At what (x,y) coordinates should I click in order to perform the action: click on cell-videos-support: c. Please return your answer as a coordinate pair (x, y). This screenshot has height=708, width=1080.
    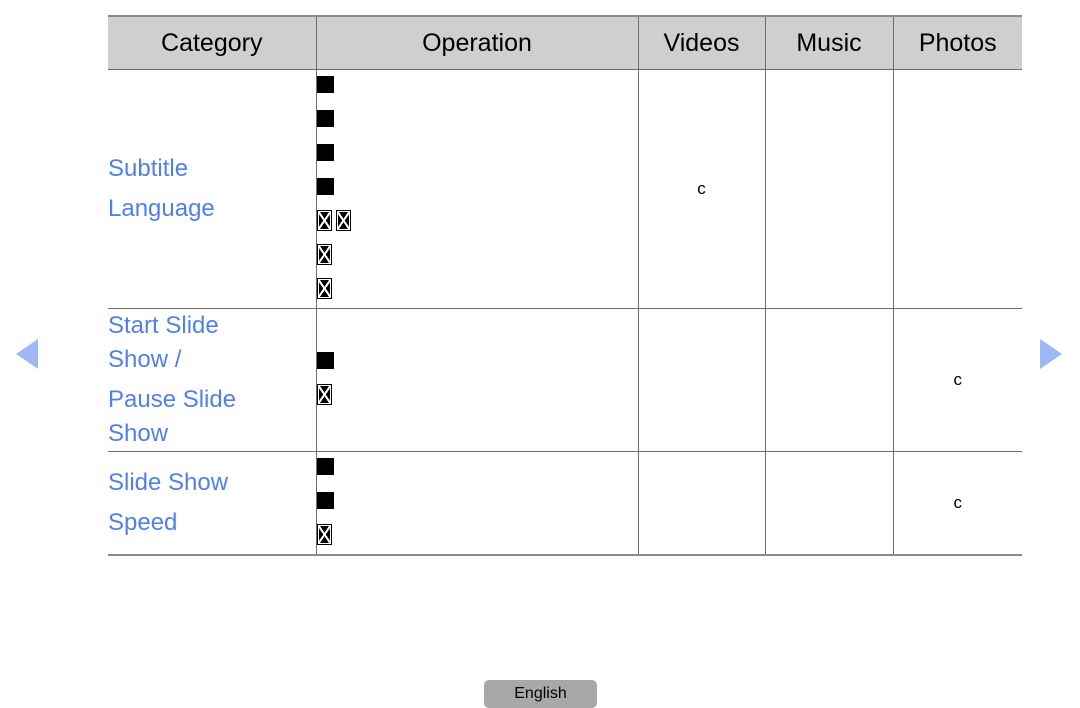
    Looking at the image, I should click on (701, 189).